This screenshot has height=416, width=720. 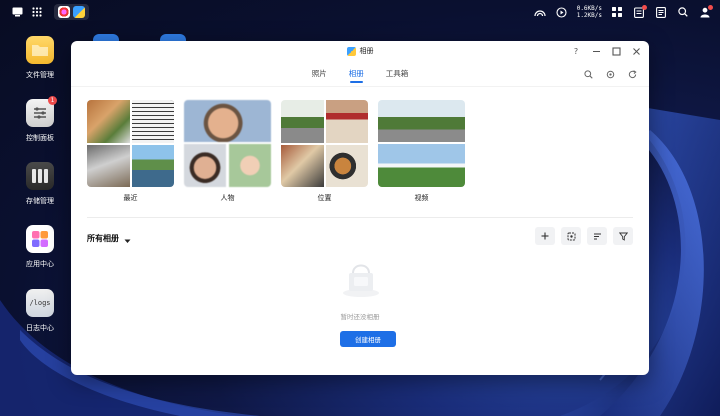 I want to click on person-face-large, so click(x=227, y=121).